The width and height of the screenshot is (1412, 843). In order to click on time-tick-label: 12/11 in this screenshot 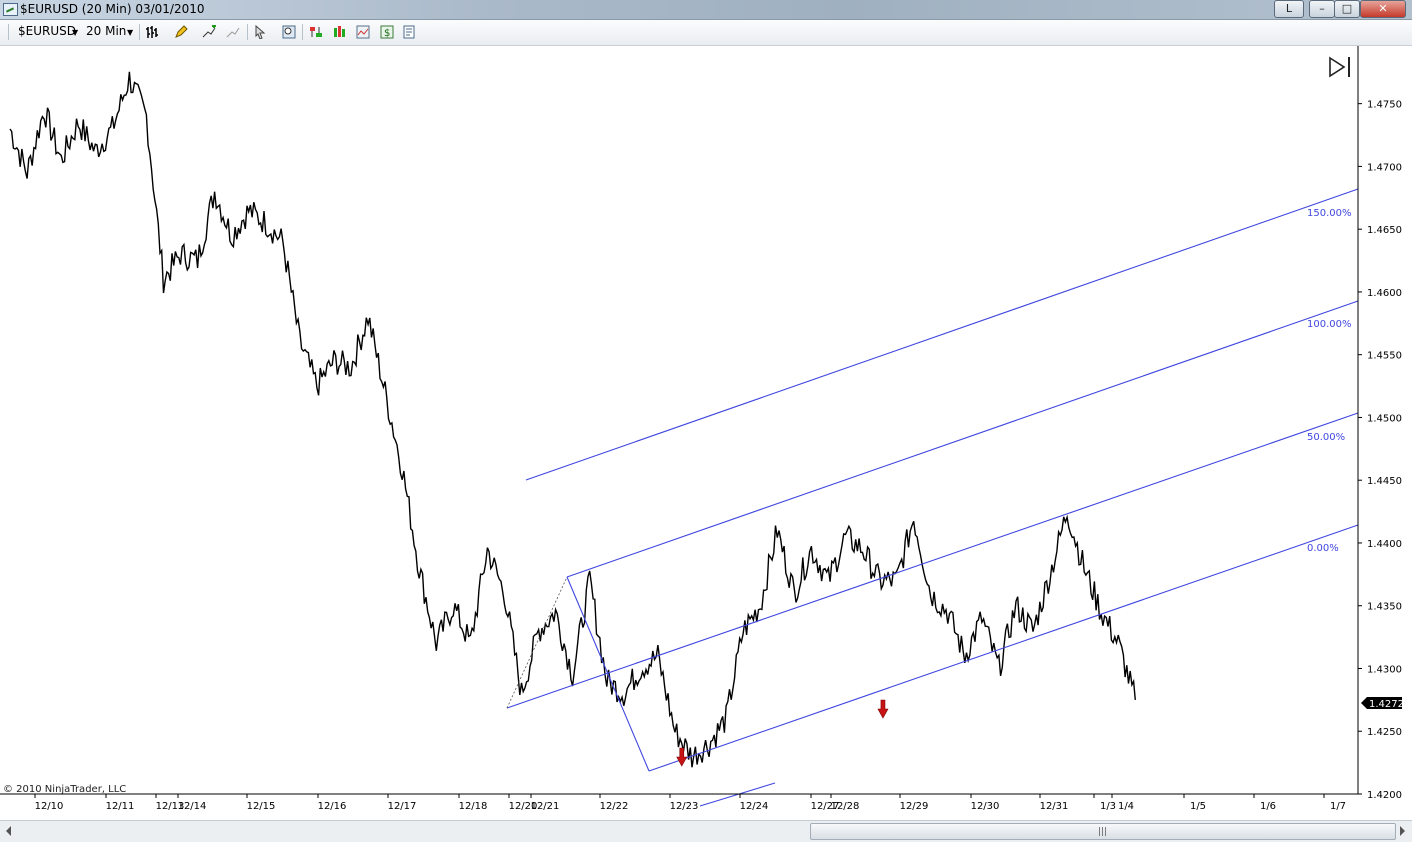, I will do `click(120, 806)`.